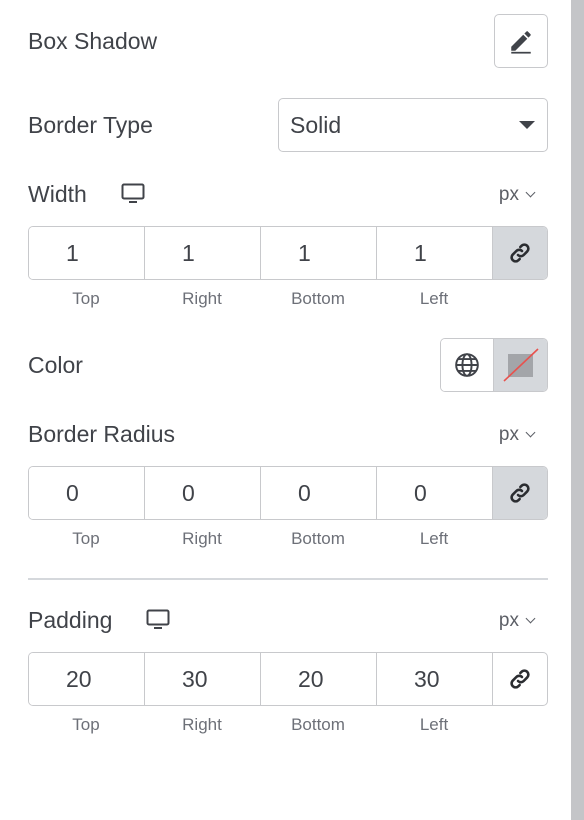 The image size is (584, 820). Describe the element at coordinates (87, 679) in the screenshot. I see `padding-top-input: 20` at that location.